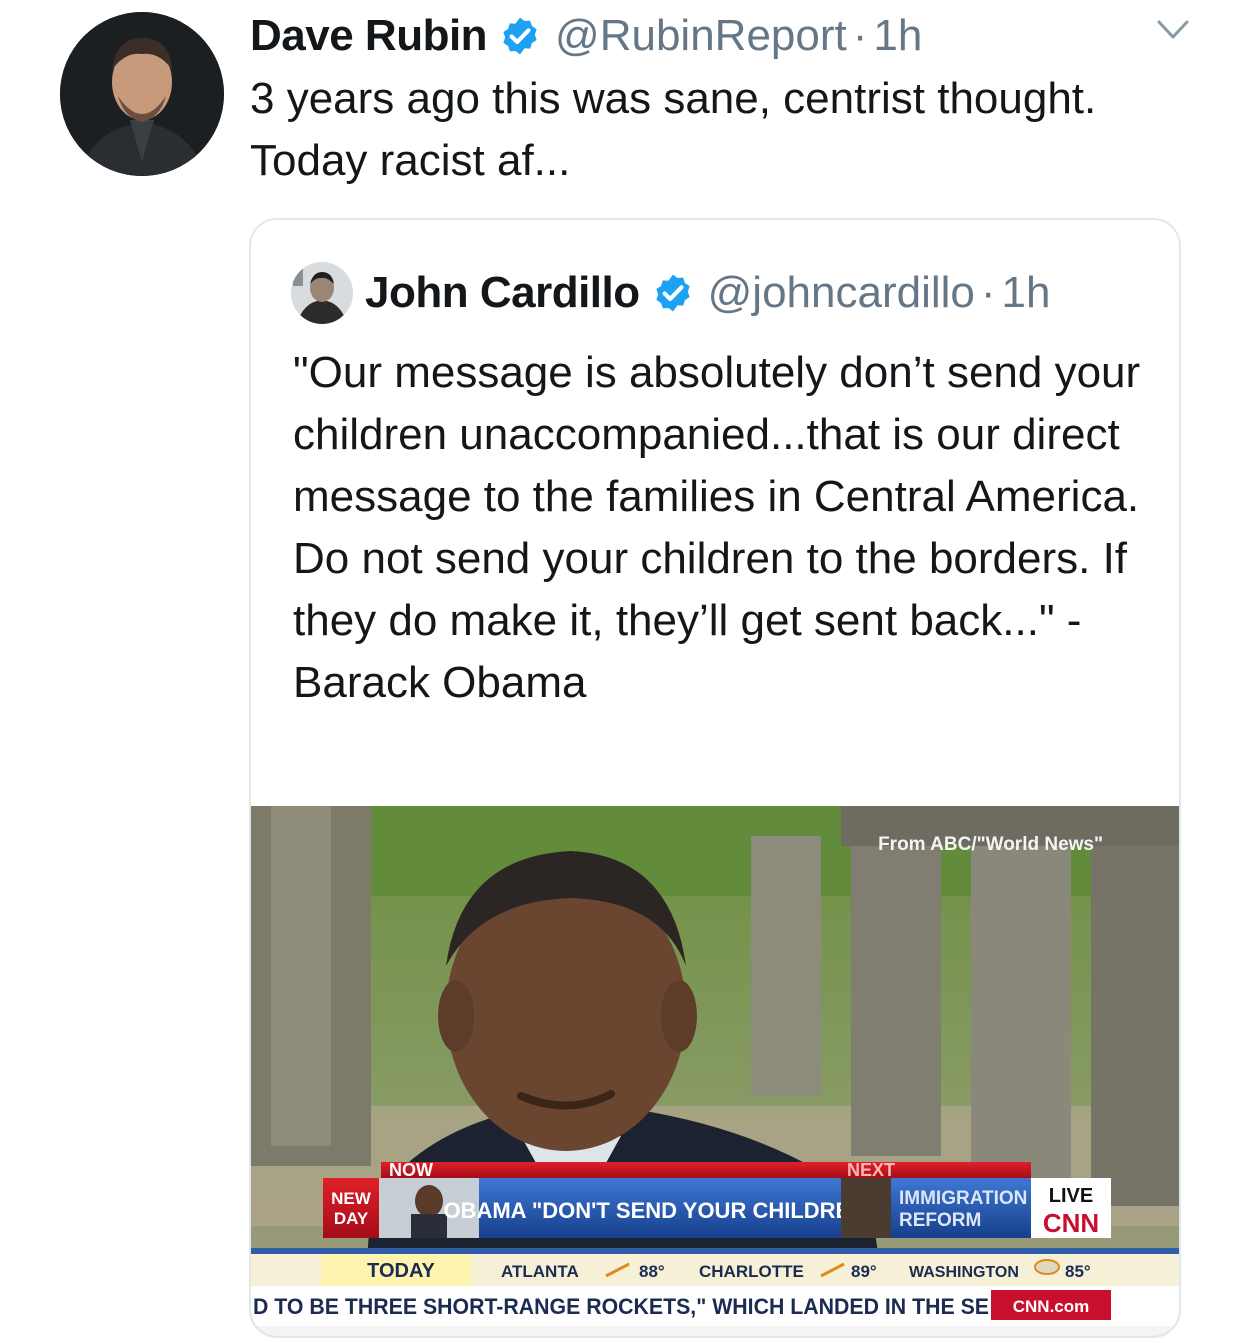  I want to click on quoted-tweet-header: John Cardillo @johncardillo · 1h, so click(707, 293).